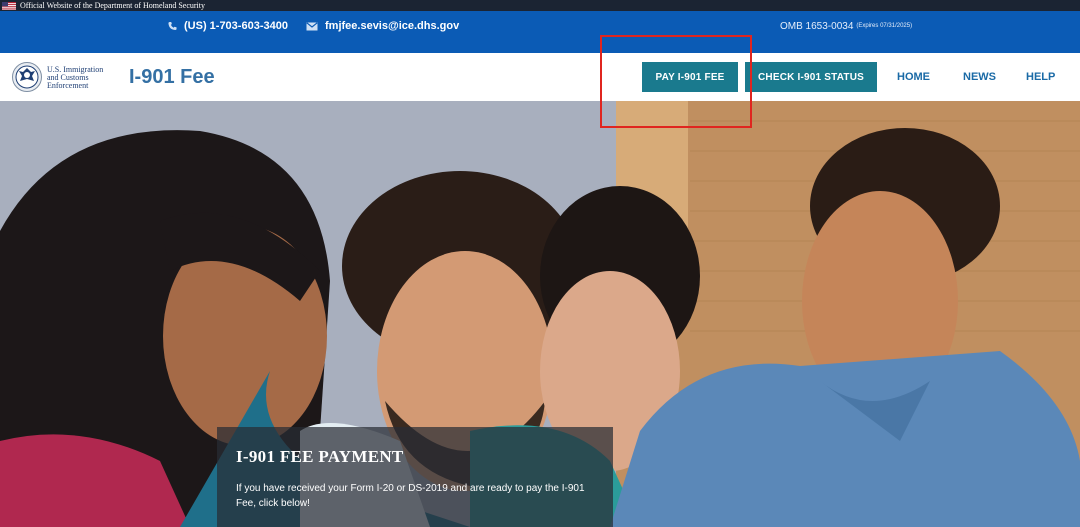  Describe the element at coordinates (320, 456) in the screenshot. I see `hero-title: I-901 FEE PAYMENT` at that location.